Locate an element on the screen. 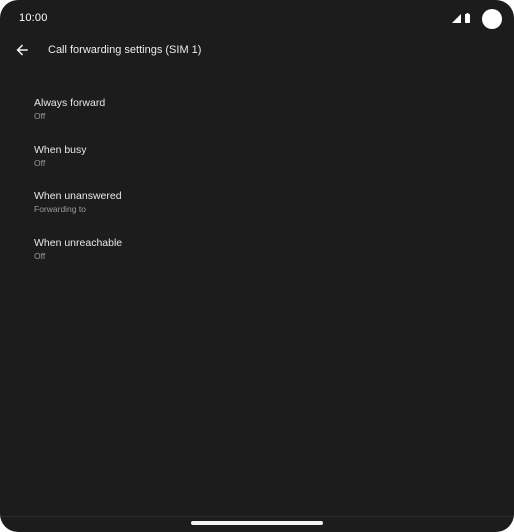  status-time: 10:00 is located at coordinates (33, 18).